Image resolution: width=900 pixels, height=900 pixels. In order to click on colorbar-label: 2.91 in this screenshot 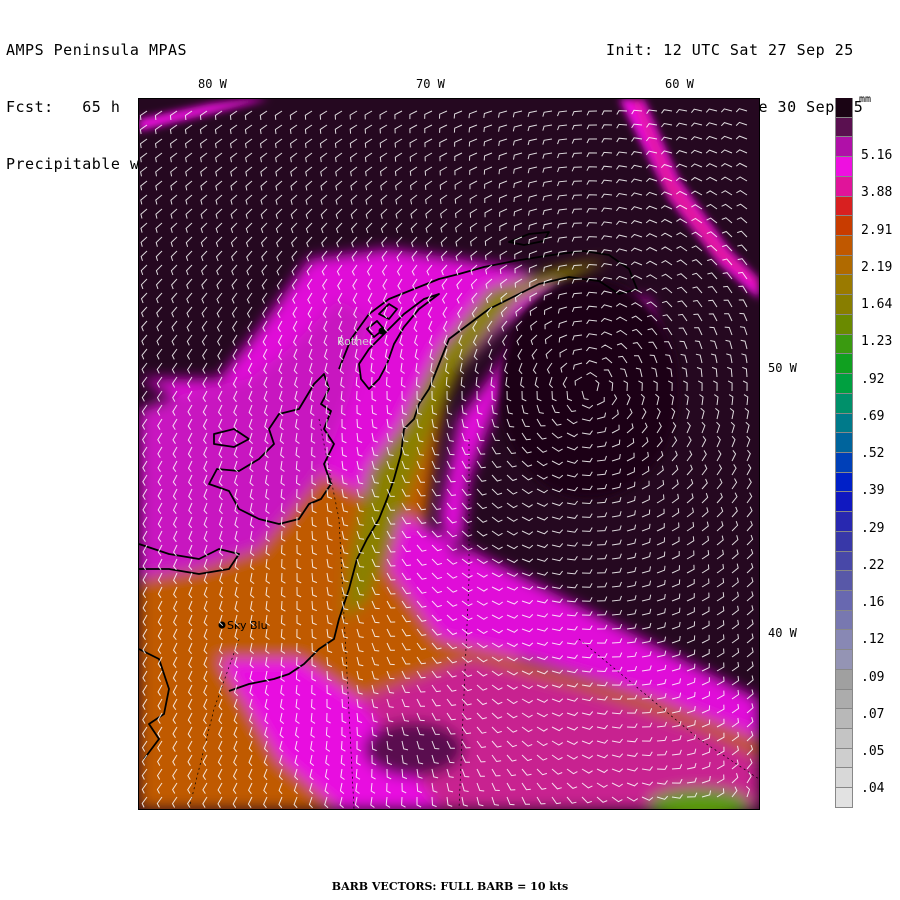, I will do `click(877, 230)`.